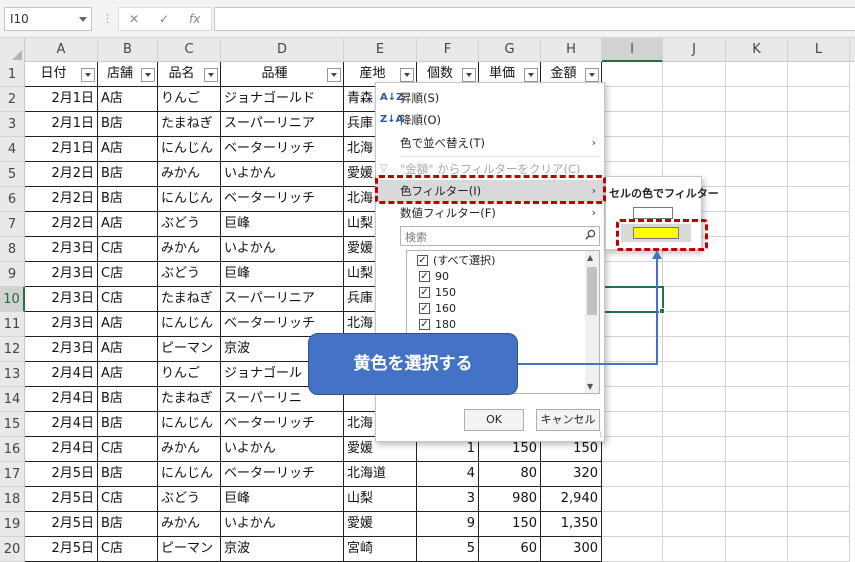 The height and width of the screenshot is (562, 855). Describe the element at coordinates (380, 549) in the screenshot. I see `table-cell: 宮崎` at that location.